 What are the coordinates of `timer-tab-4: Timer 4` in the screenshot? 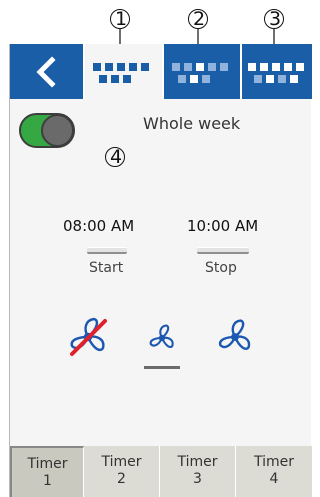 It's located at (274, 471).